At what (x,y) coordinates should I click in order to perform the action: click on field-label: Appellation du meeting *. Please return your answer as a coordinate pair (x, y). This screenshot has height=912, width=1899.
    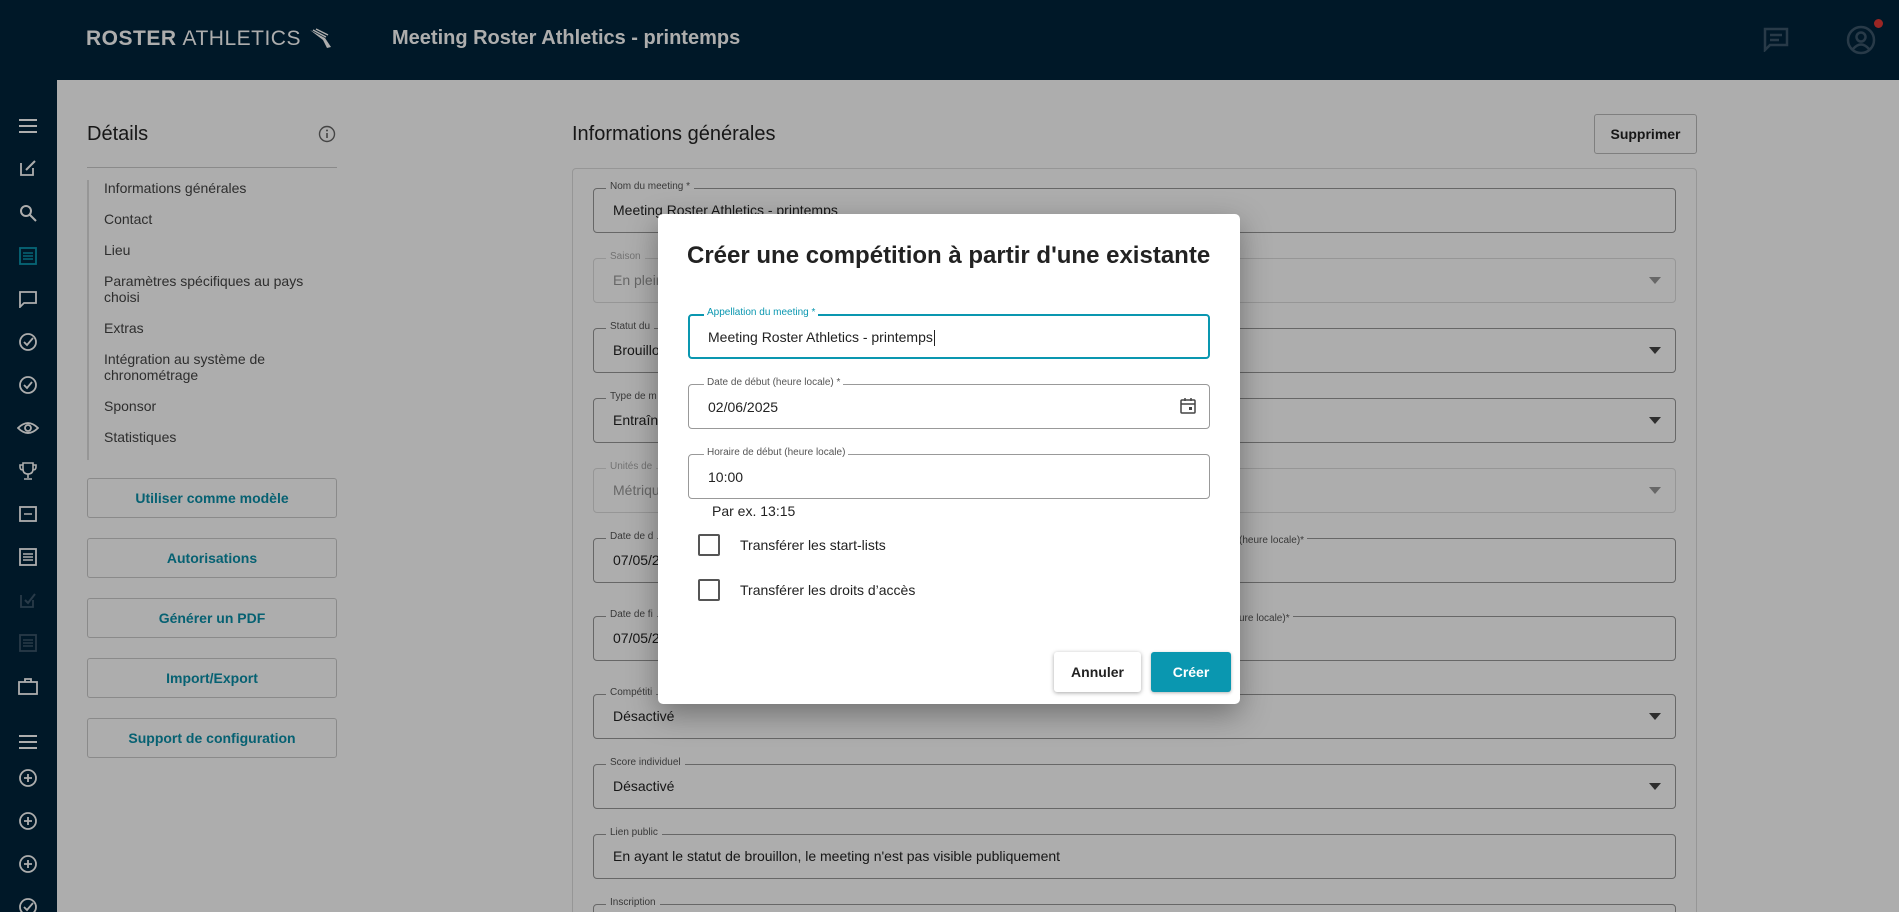
    Looking at the image, I should click on (761, 312).